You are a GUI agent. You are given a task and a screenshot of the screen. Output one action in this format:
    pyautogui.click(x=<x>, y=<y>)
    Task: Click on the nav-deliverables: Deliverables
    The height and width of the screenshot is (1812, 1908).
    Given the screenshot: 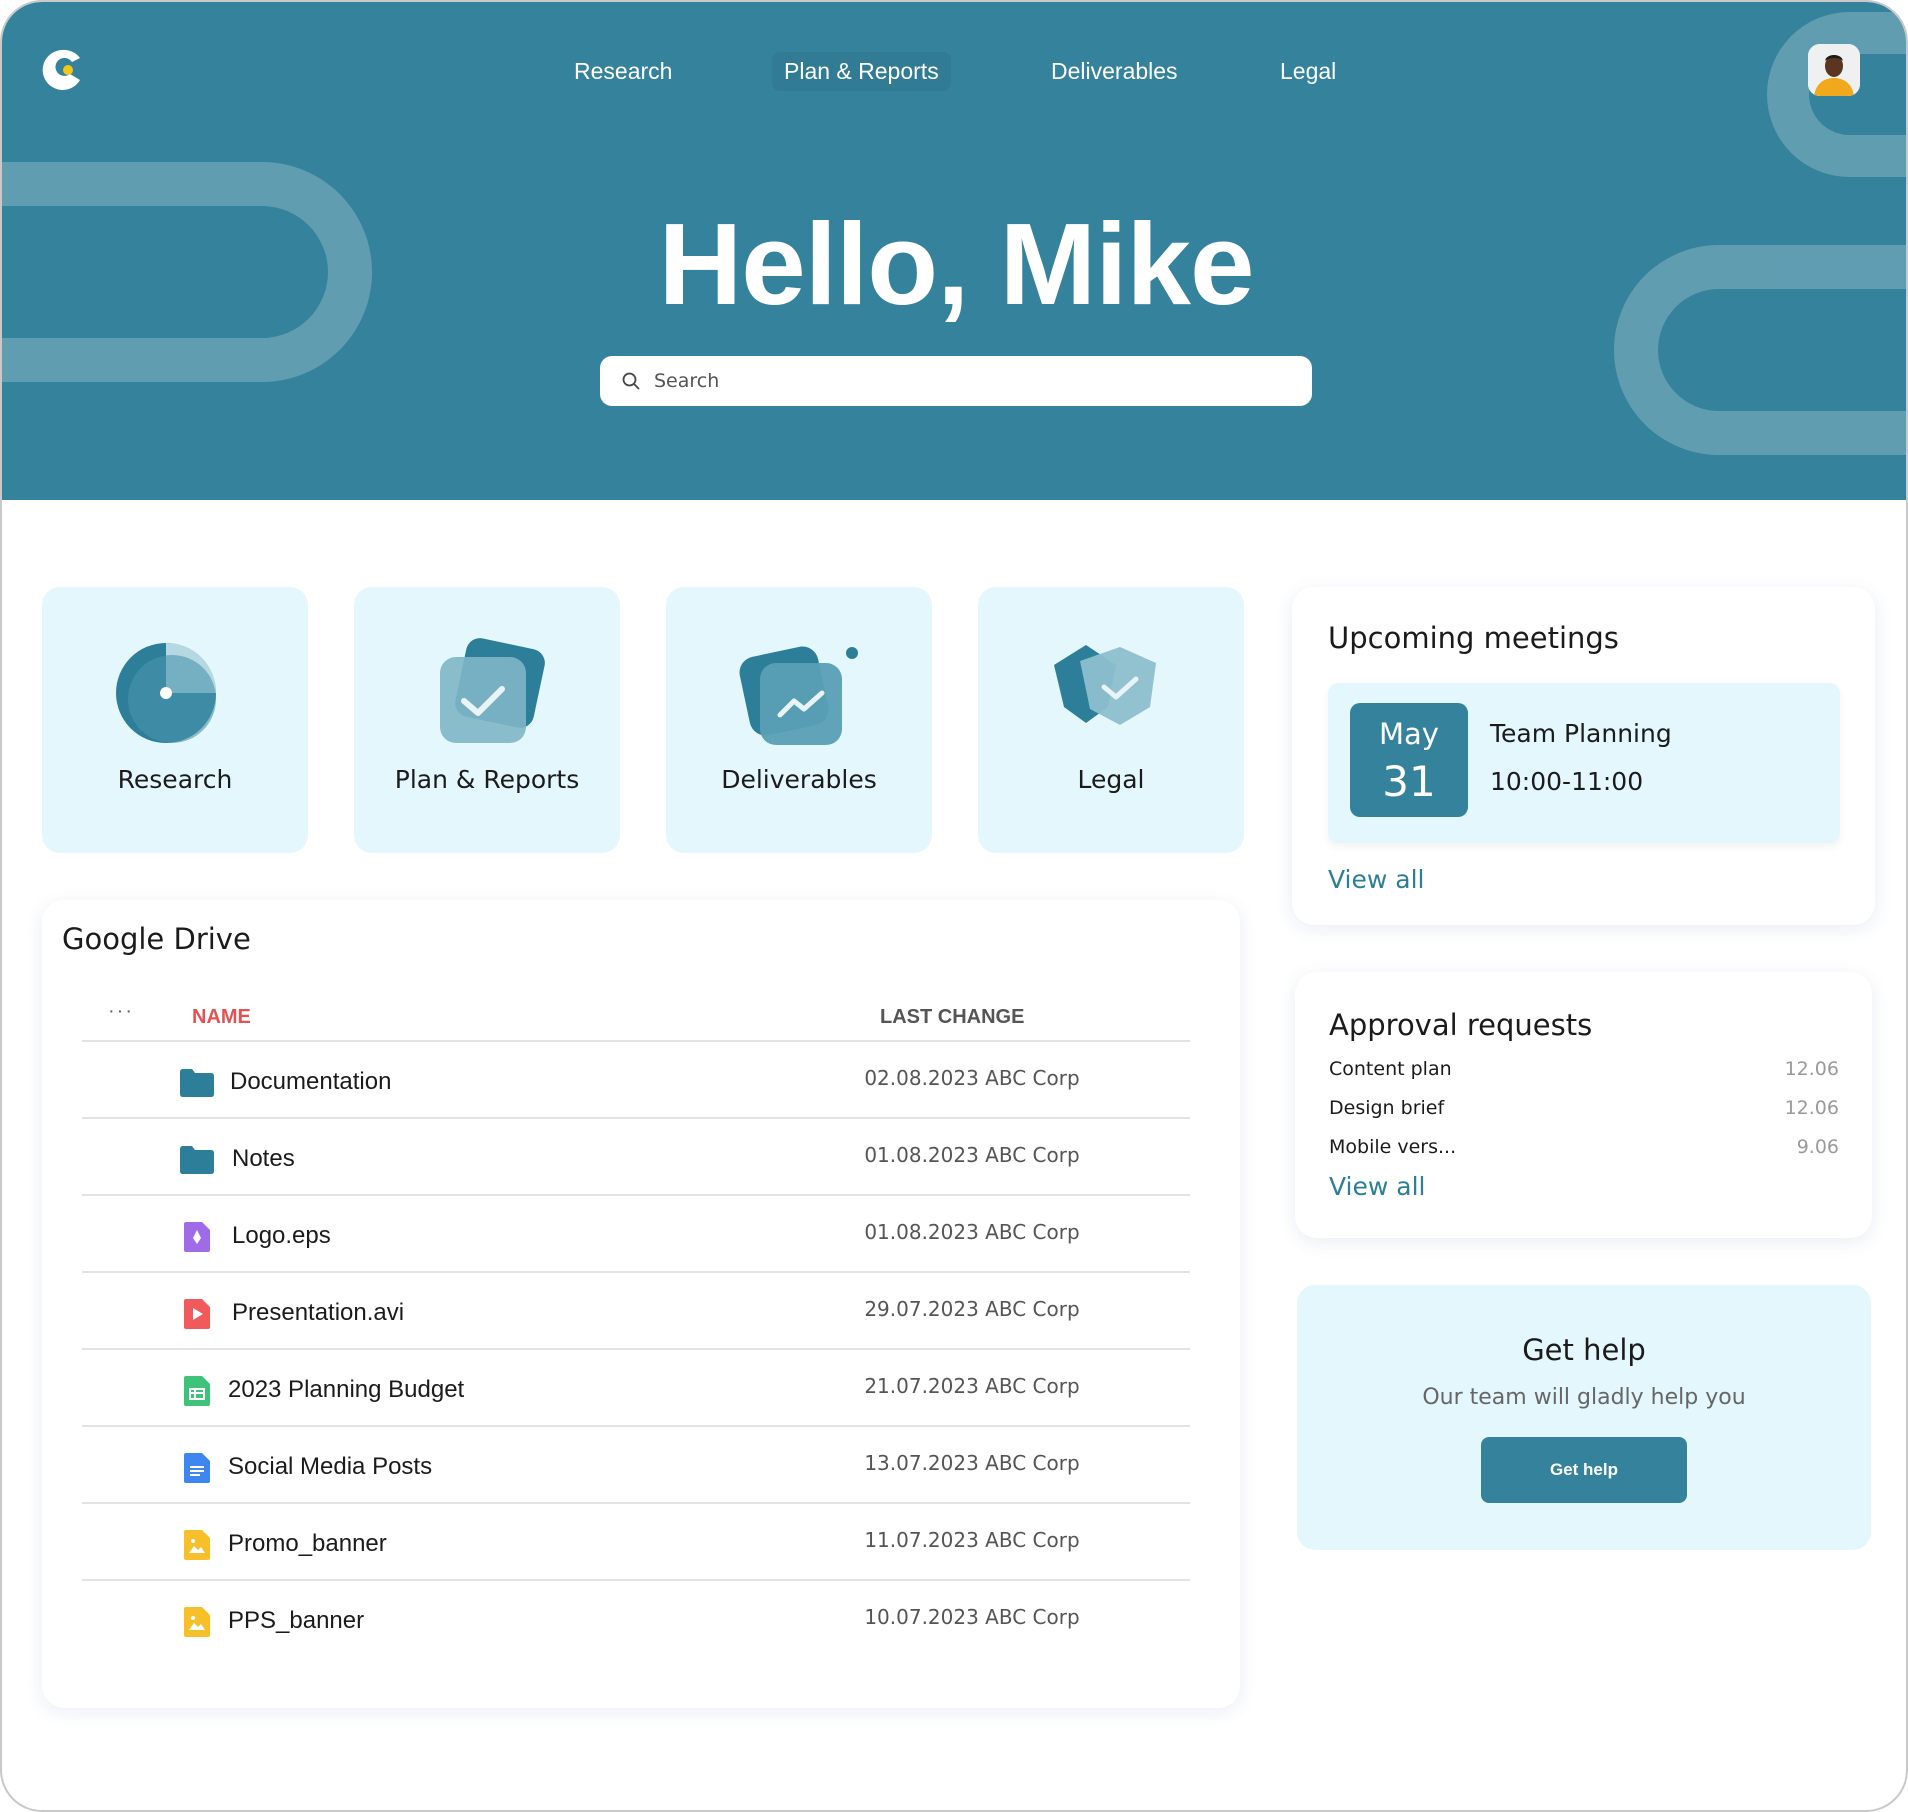 What is the action you would take?
    pyautogui.click(x=1114, y=71)
    